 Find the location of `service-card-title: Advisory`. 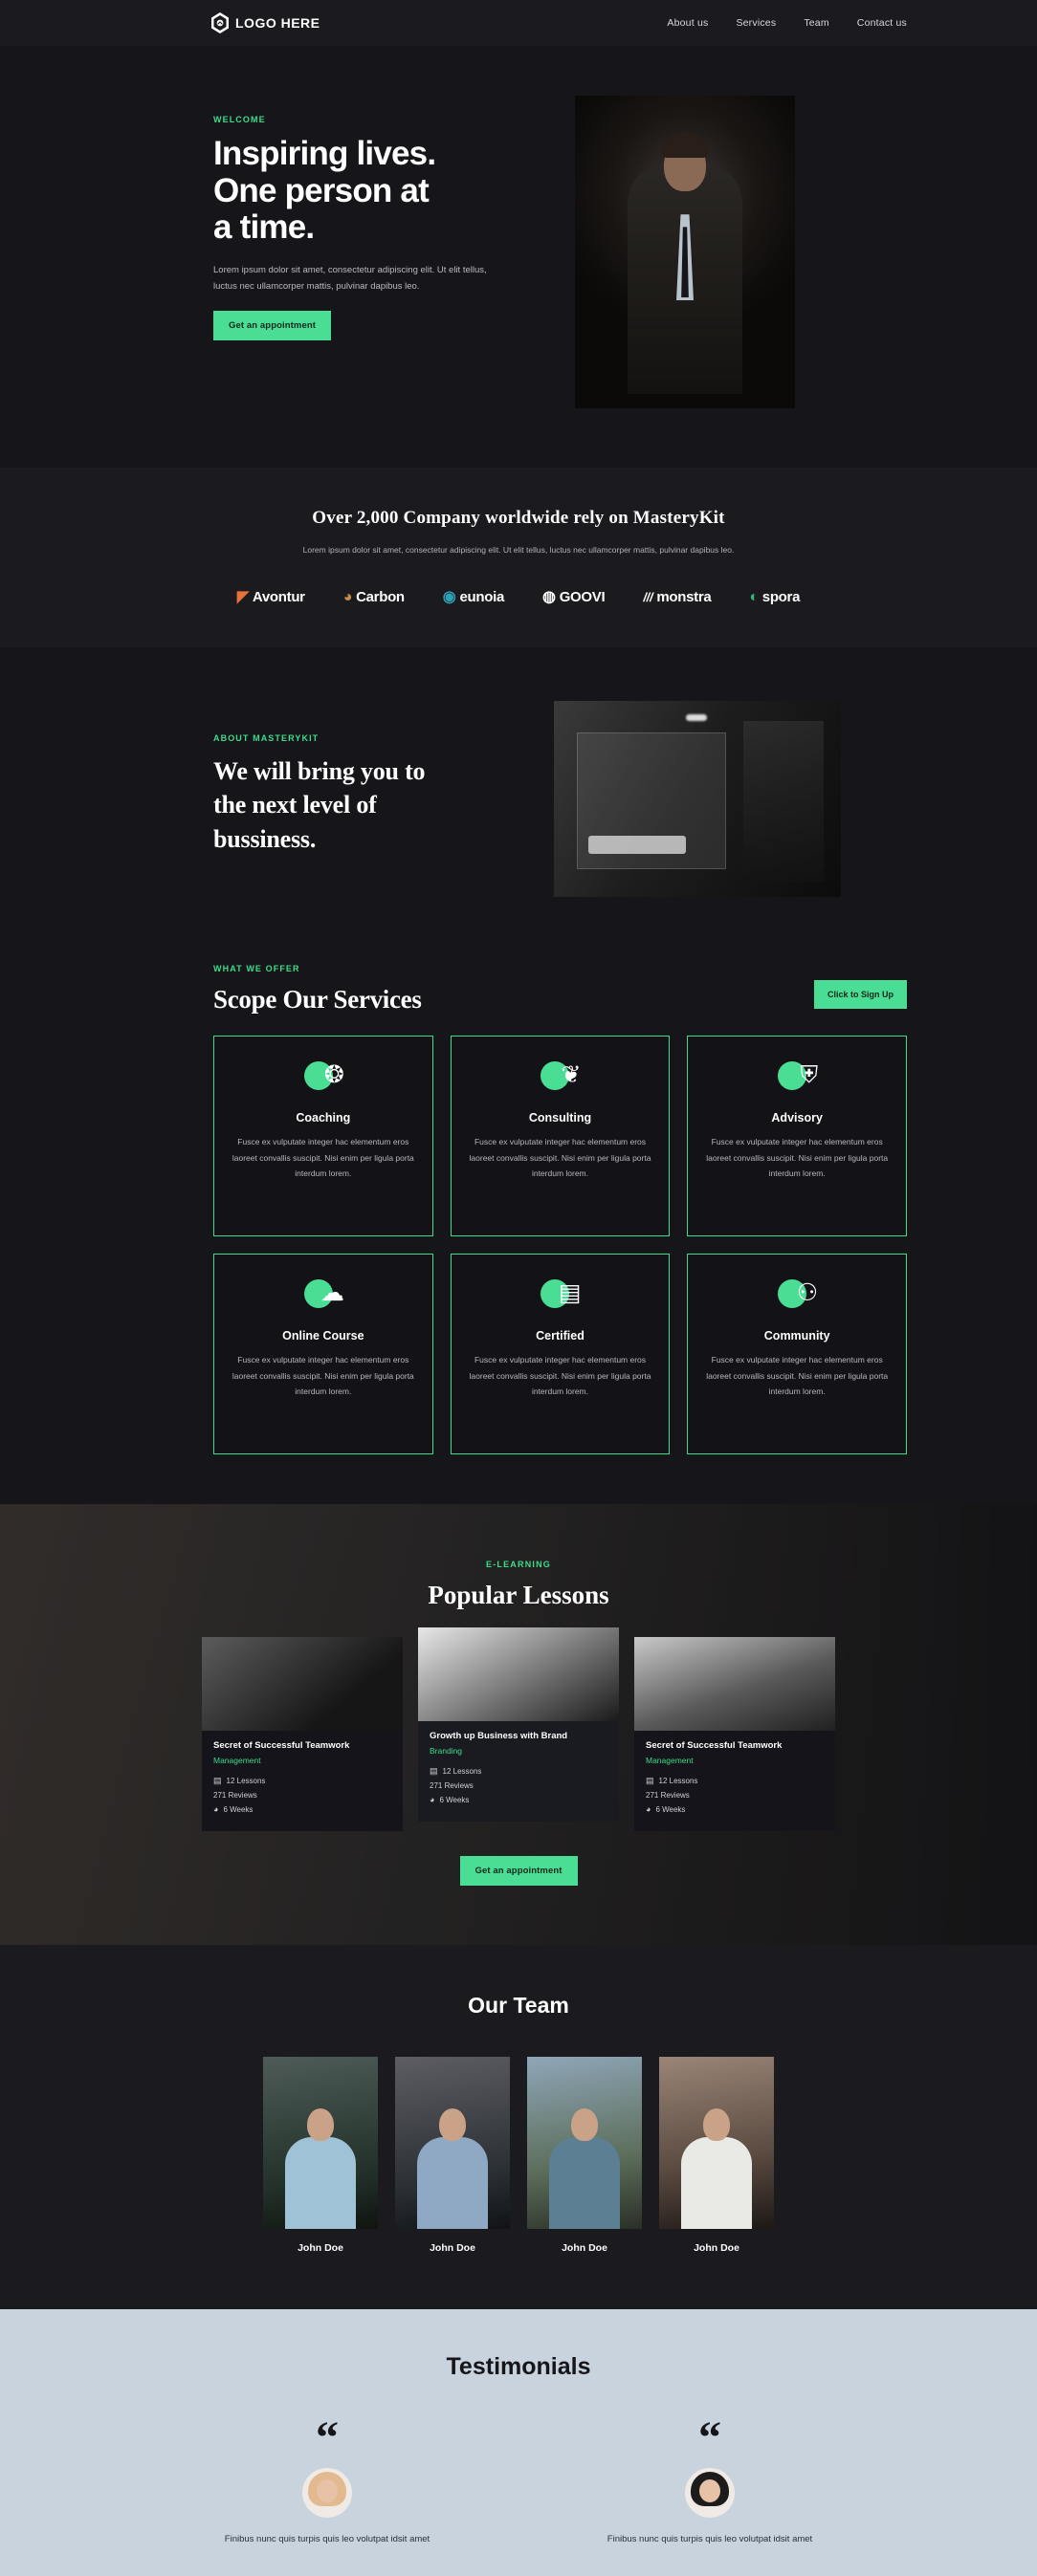

service-card-title: Advisory is located at coordinates (797, 1117).